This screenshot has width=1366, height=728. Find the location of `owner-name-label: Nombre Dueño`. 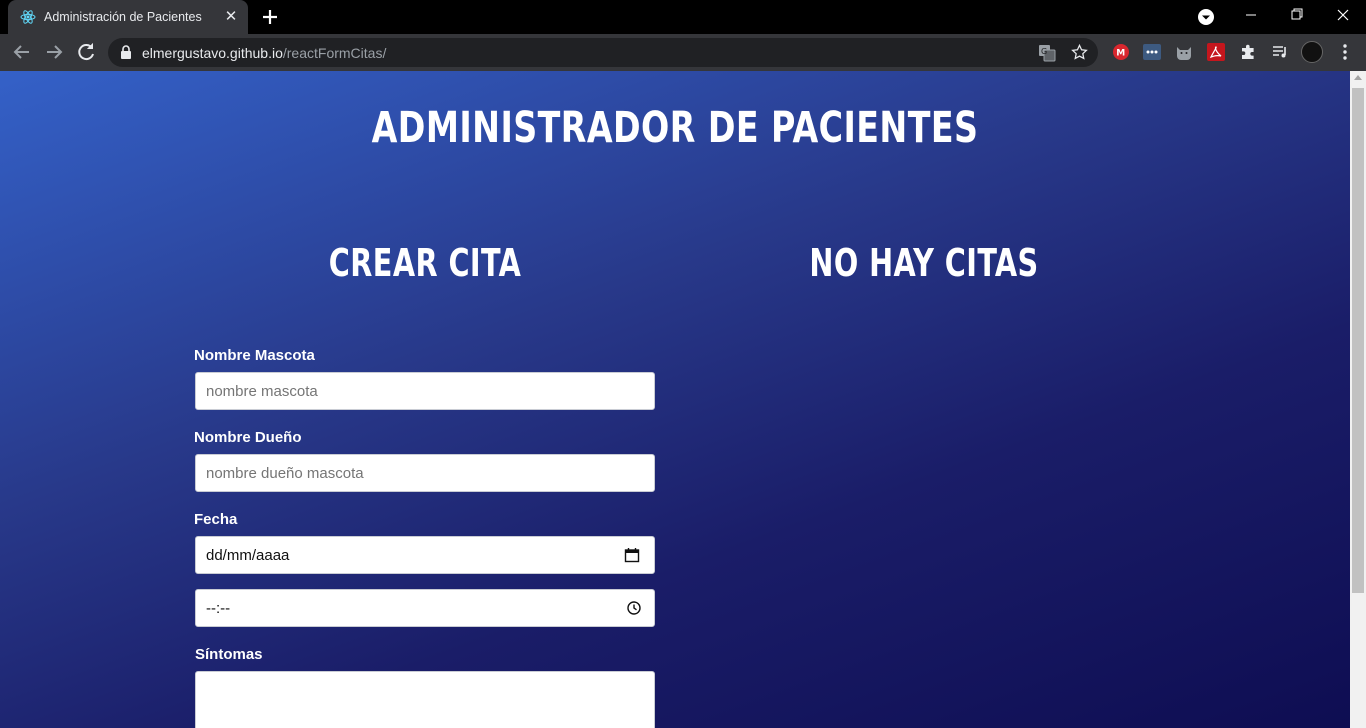

owner-name-label: Nombre Dueño is located at coordinates (248, 437).